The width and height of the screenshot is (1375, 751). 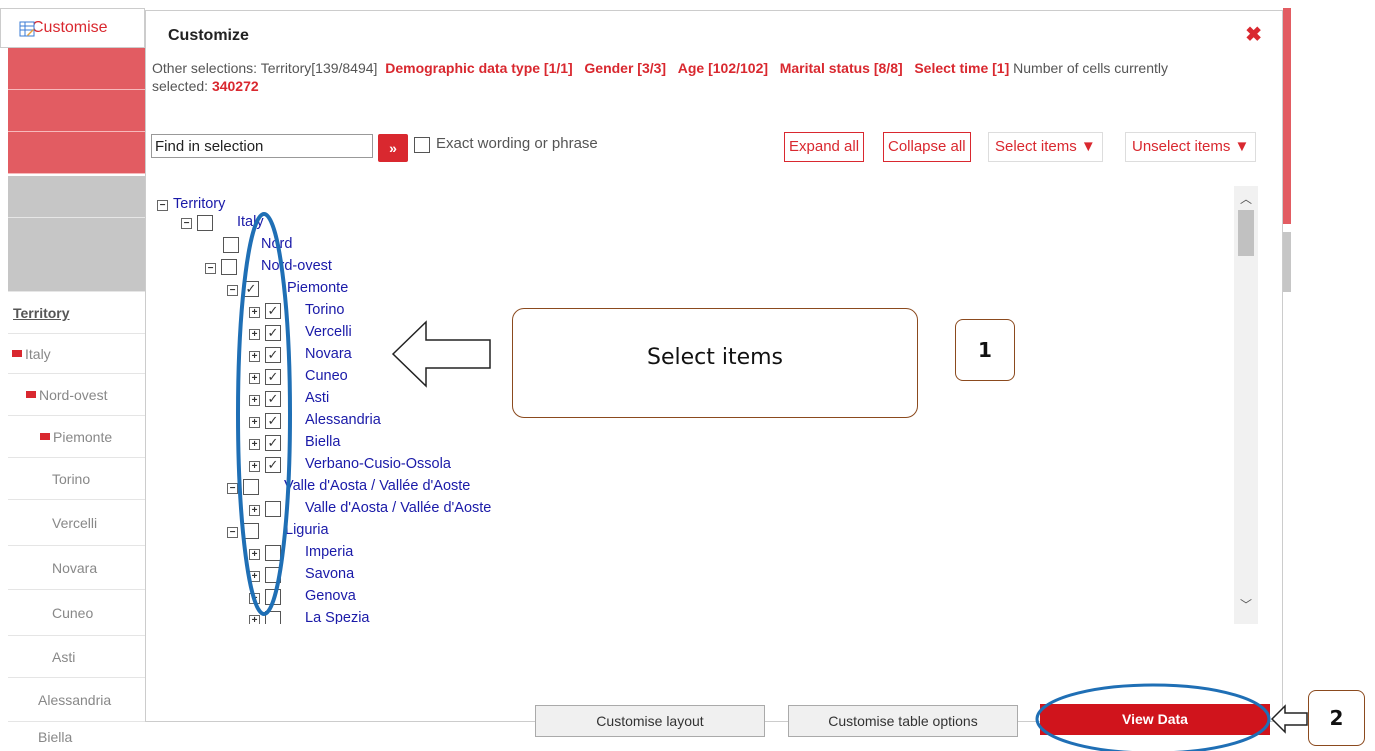 I want to click on tree-node-territory: Territory, so click(x=199, y=204).